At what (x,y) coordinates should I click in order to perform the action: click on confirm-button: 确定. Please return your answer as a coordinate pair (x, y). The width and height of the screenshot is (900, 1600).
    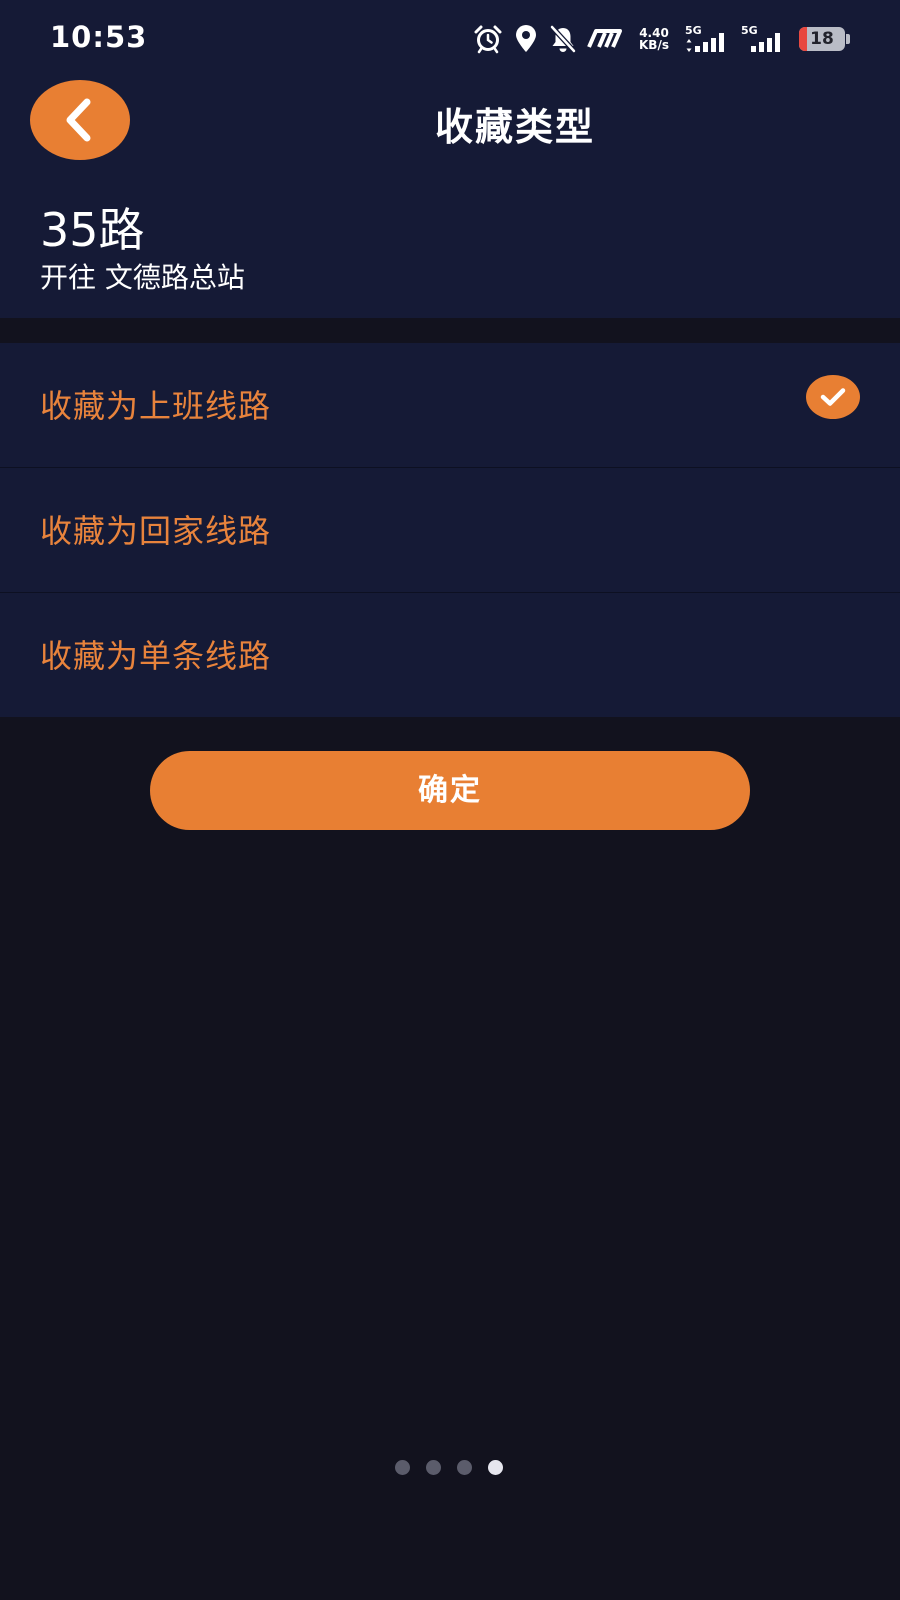
    Looking at the image, I should click on (450, 790).